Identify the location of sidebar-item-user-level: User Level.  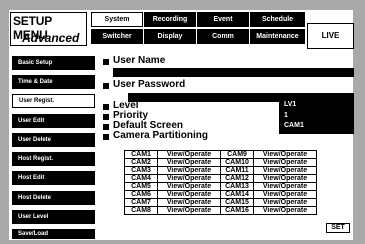
(53, 217).